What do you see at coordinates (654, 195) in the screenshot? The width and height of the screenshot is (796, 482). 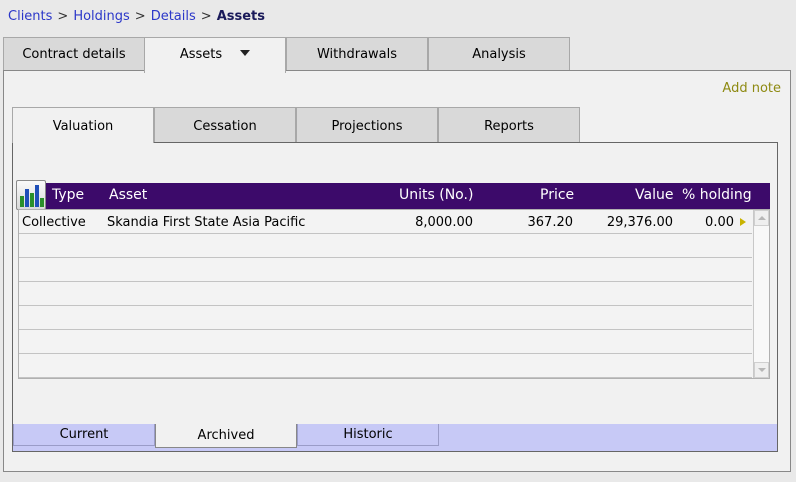 I see `column-value: Value` at bounding box center [654, 195].